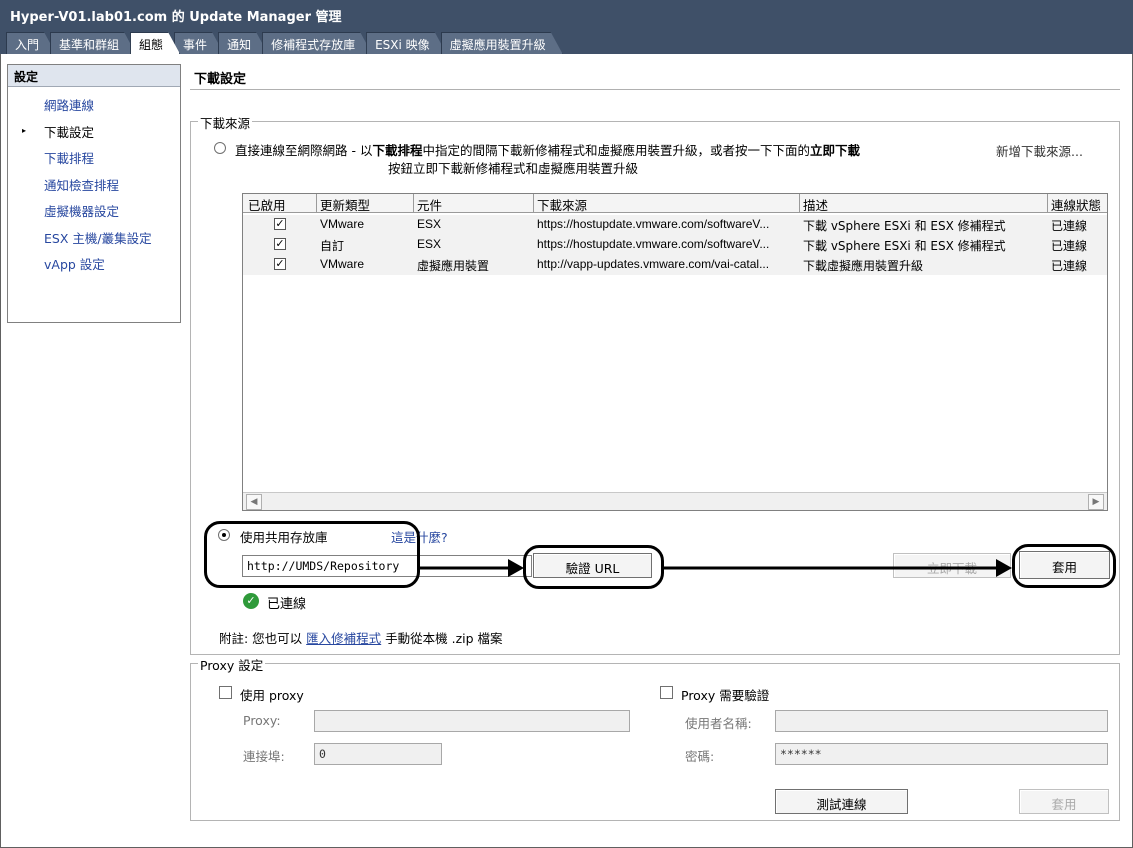  What do you see at coordinates (94, 76) in the screenshot?
I see `sidebar-header: 設定` at bounding box center [94, 76].